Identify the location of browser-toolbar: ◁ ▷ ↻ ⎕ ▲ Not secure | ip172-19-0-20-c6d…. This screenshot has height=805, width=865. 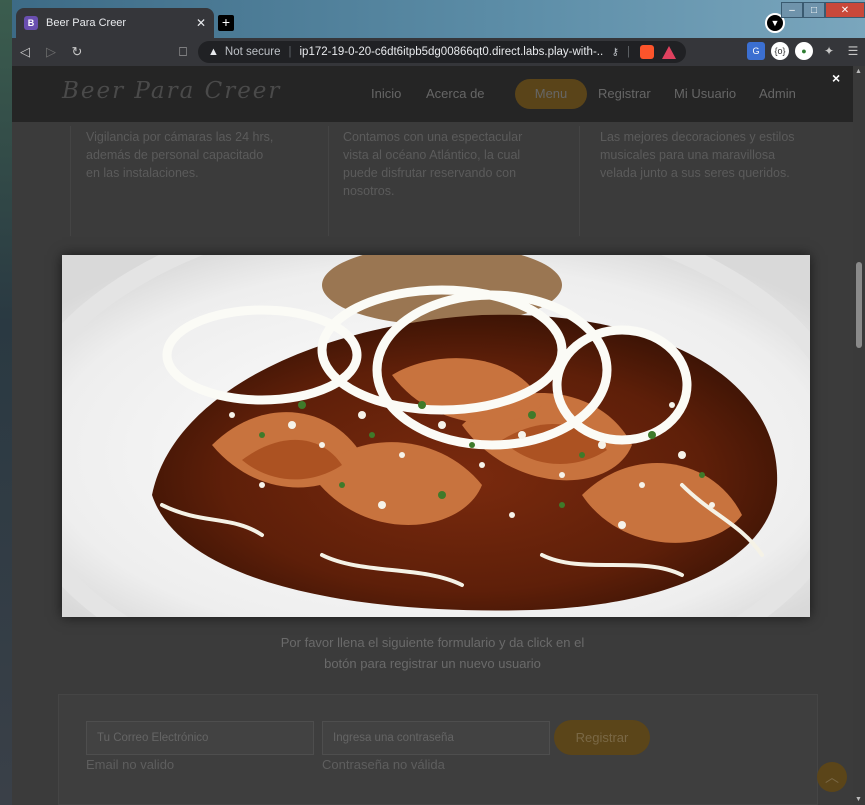
(438, 52).